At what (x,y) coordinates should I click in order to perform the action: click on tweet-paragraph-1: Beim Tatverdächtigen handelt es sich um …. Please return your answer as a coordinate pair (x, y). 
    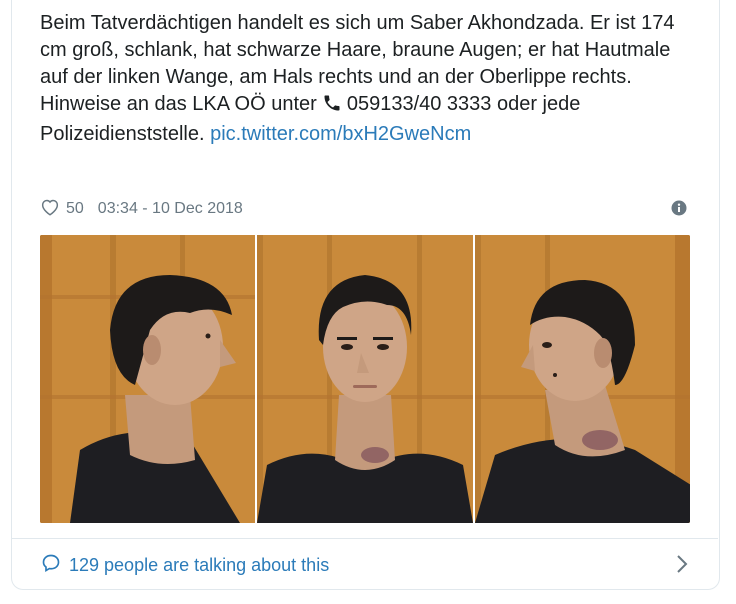
    Looking at the image, I should click on (357, 50).